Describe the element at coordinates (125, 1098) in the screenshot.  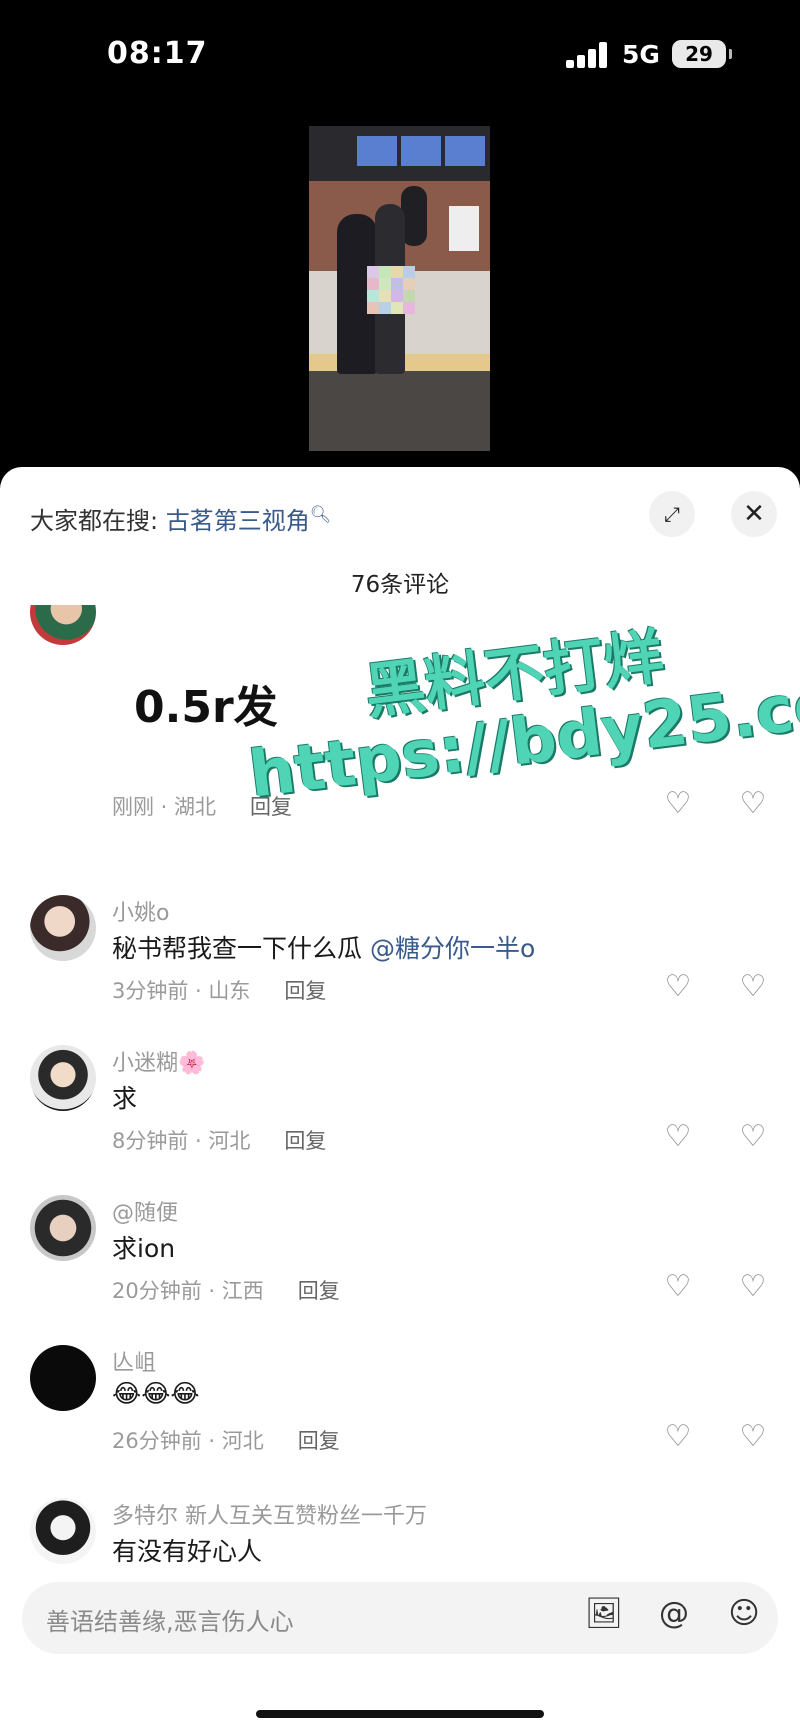
I see `comment-content: 求` at that location.